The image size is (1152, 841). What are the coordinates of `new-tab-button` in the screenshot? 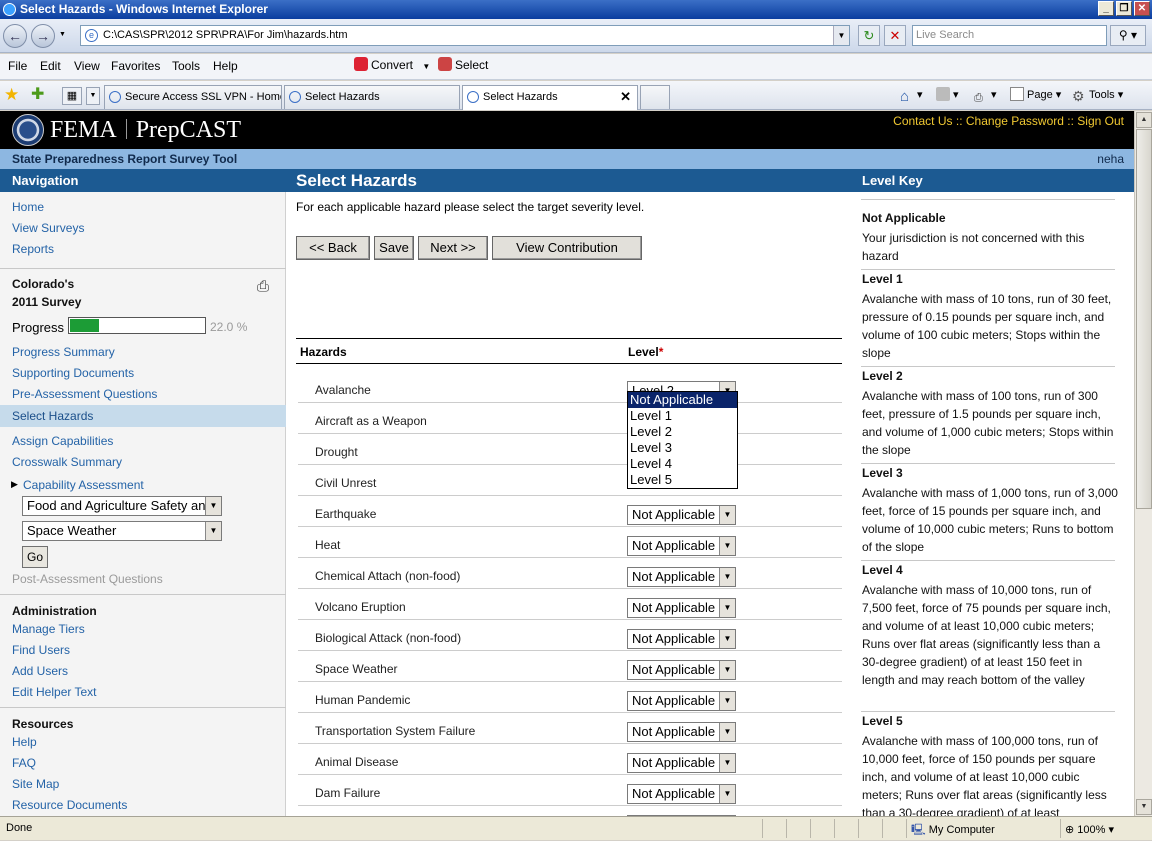 It's located at (655, 97).